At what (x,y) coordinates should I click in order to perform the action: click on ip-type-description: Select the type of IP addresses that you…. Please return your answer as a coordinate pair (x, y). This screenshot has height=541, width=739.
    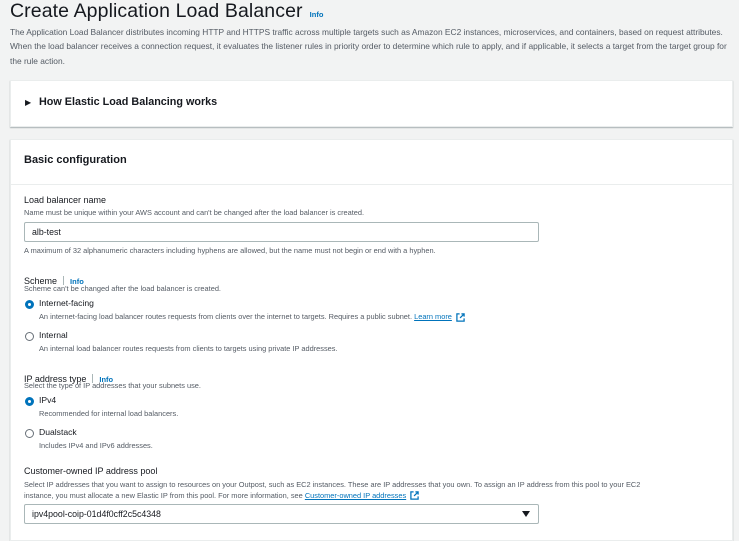
    Looking at the image, I should click on (112, 385).